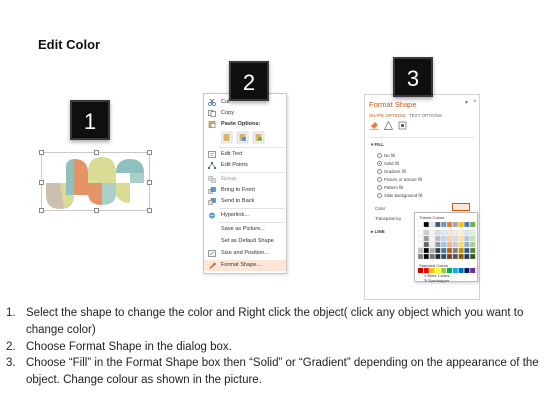 The image size is (560, 420). What do you see at coordinates (461, 210) in the screenshot?
I see `fill-color-button` at bounding box center [461, 210].